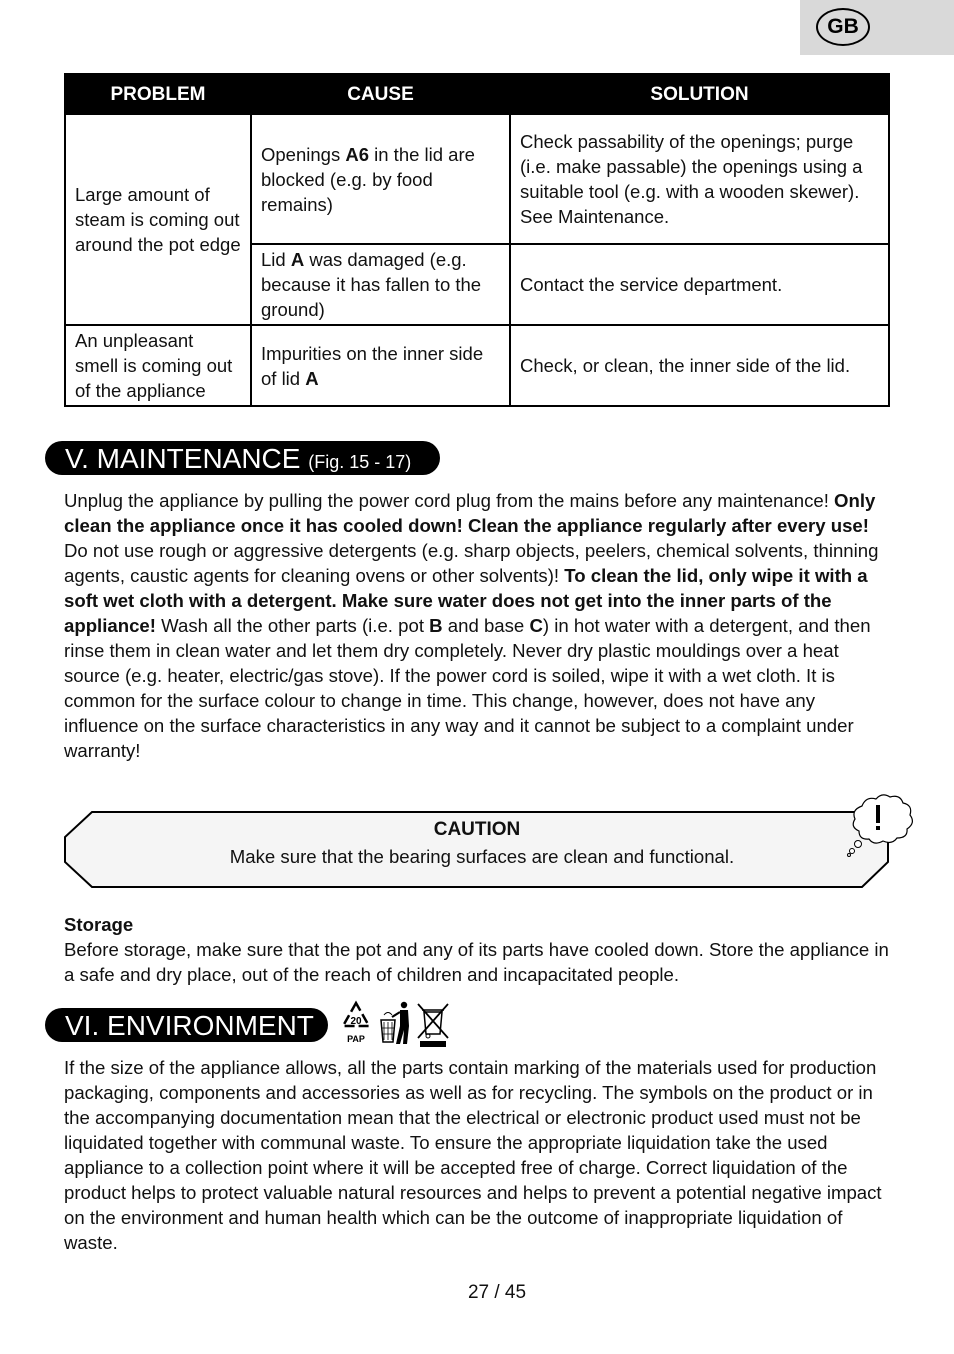  I want to click on figure-reference: (Fig. 15 - 17), so click(360, 462).